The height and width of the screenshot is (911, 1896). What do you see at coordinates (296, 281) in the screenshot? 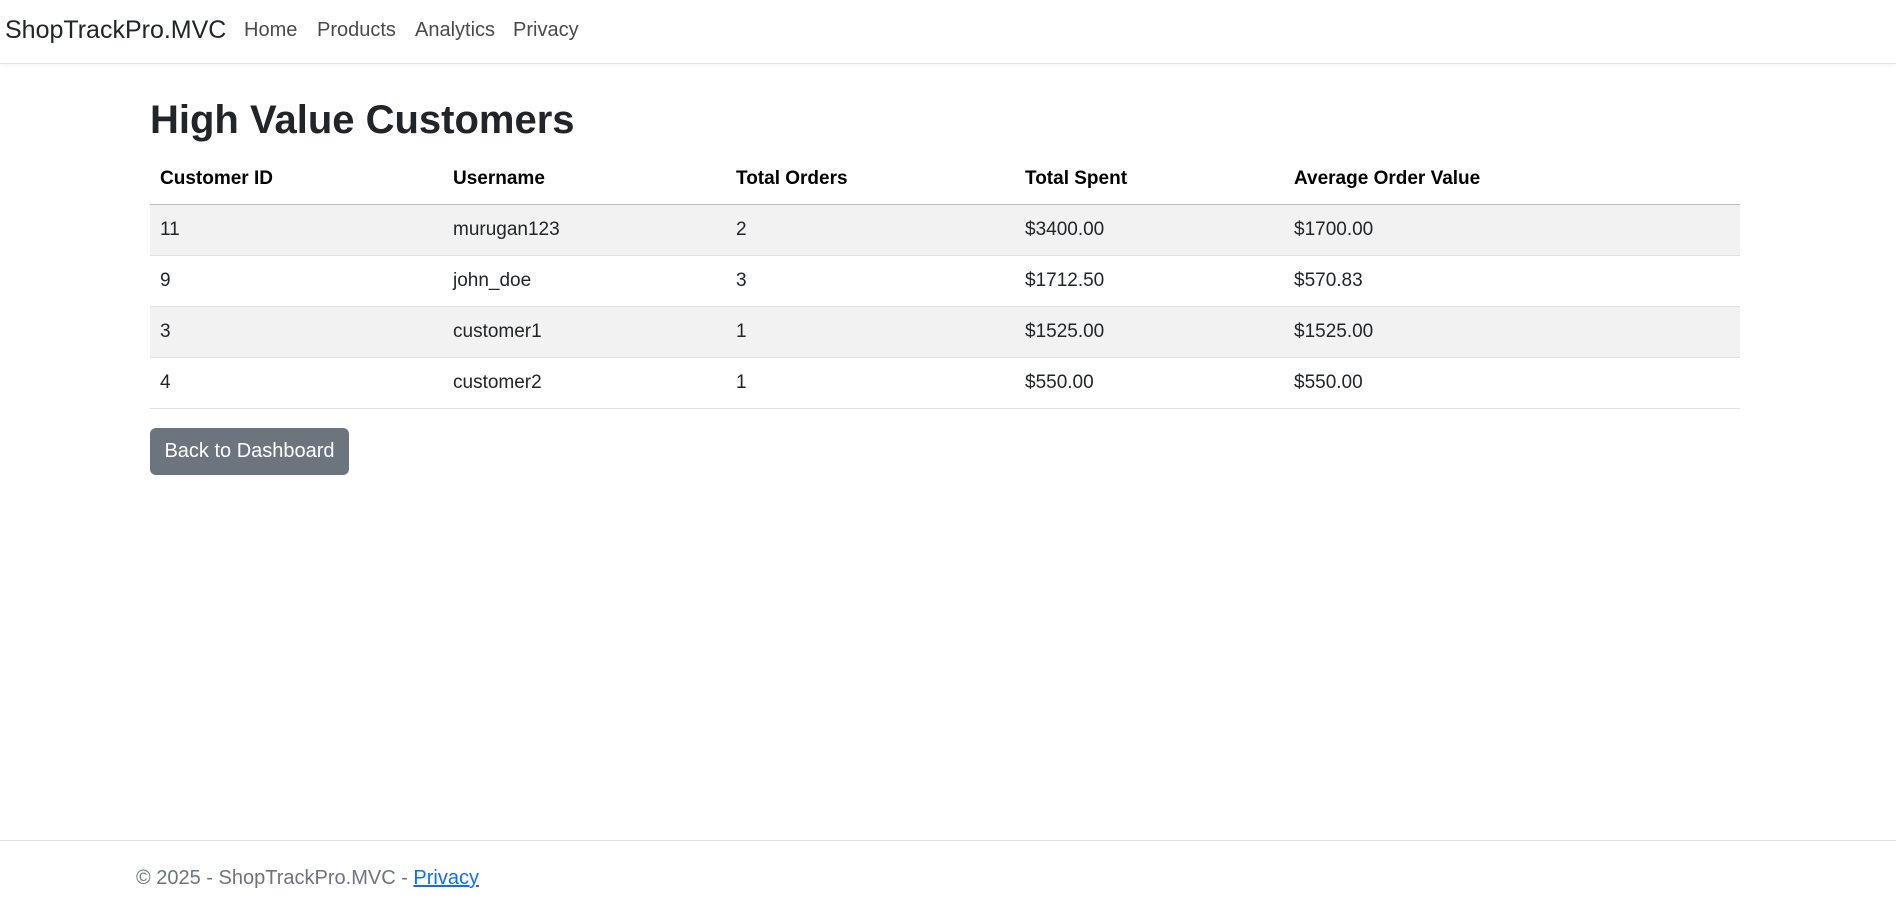
I see `cell-customer-id: 9` at bounding box center [296, 281].